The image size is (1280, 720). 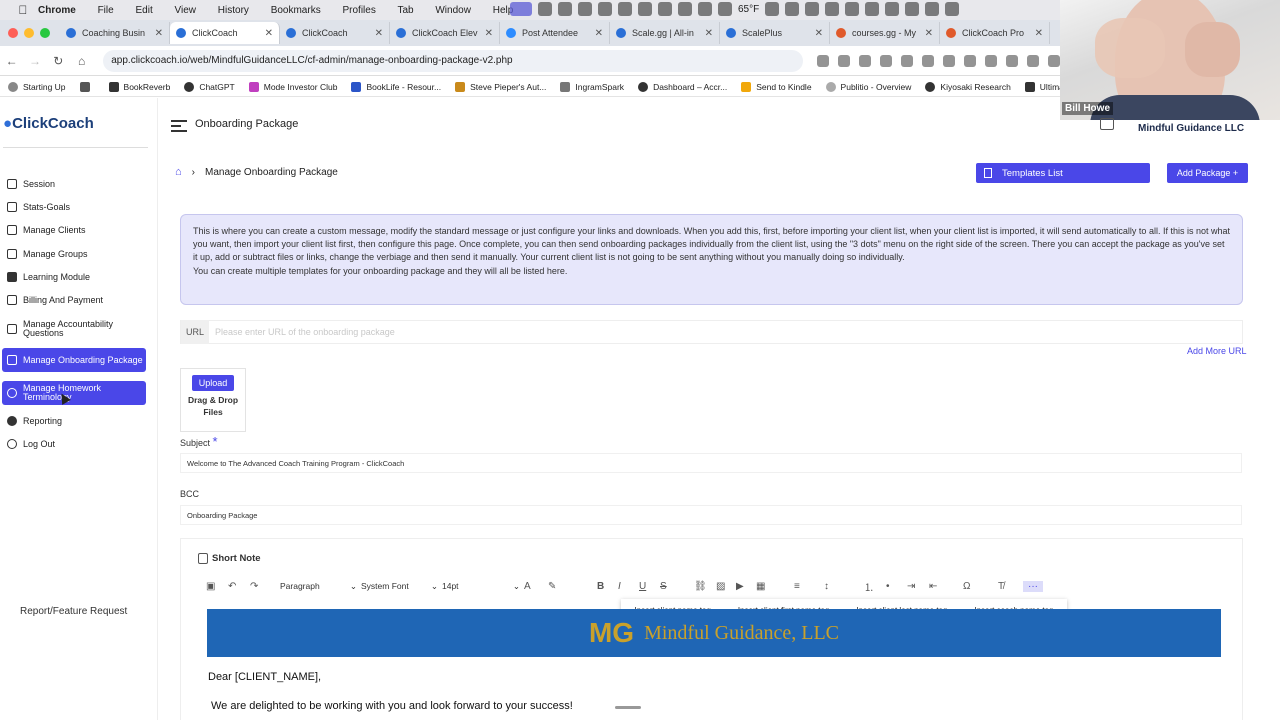 What do you see at coordinates (74, 360) in the screenshot?
I see `sidebar-item-onboarding: Manage Onboarding Package` at bounding box center [74, 360].